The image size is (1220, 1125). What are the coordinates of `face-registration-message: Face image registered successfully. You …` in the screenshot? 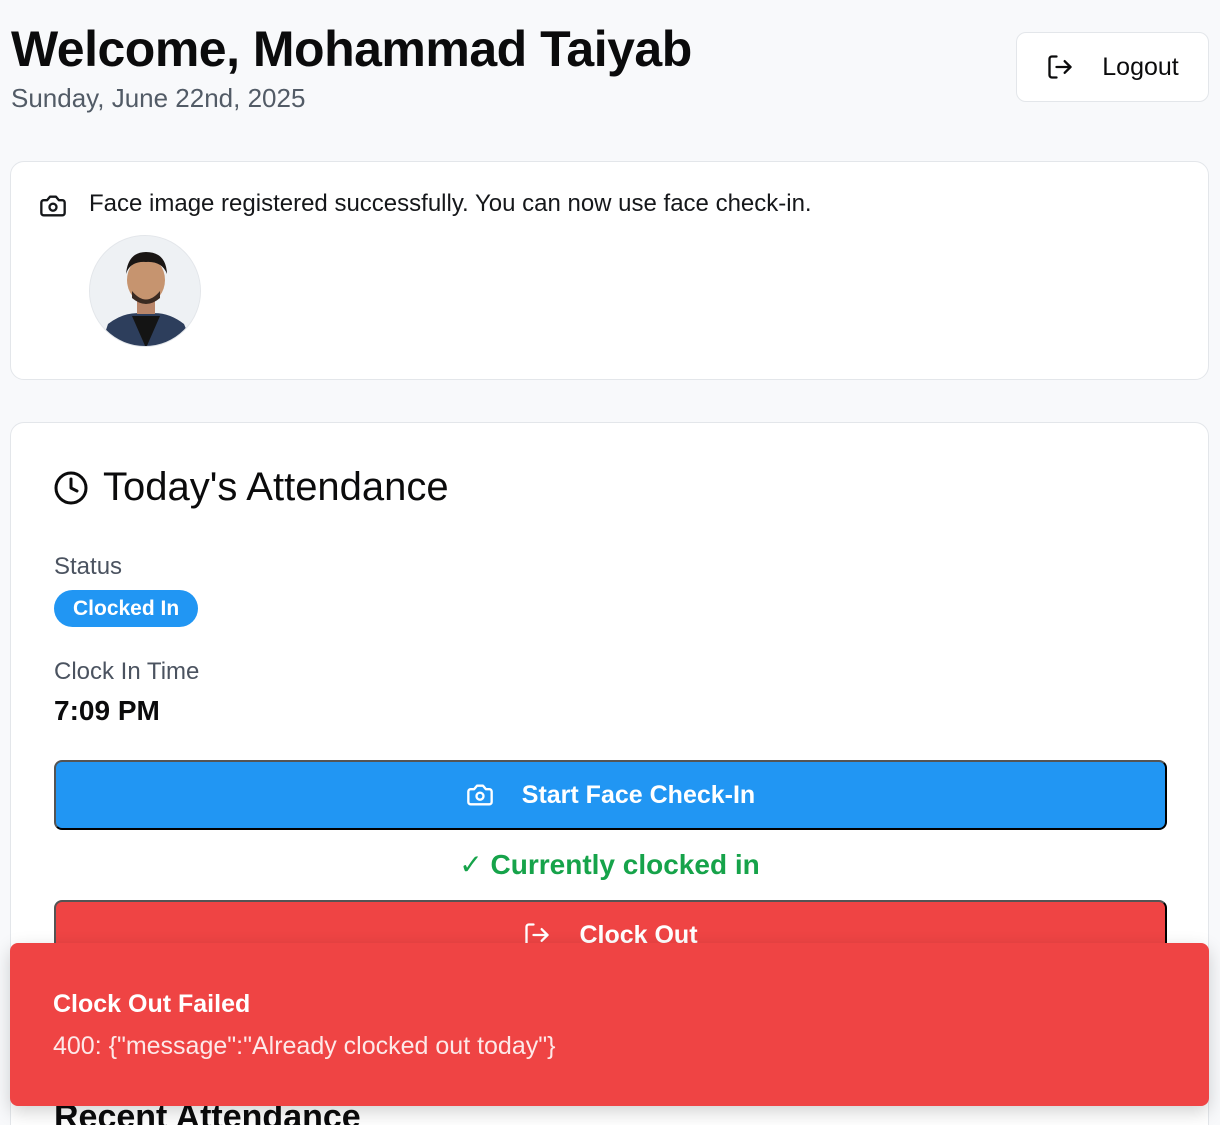 It's located at (450, 203).